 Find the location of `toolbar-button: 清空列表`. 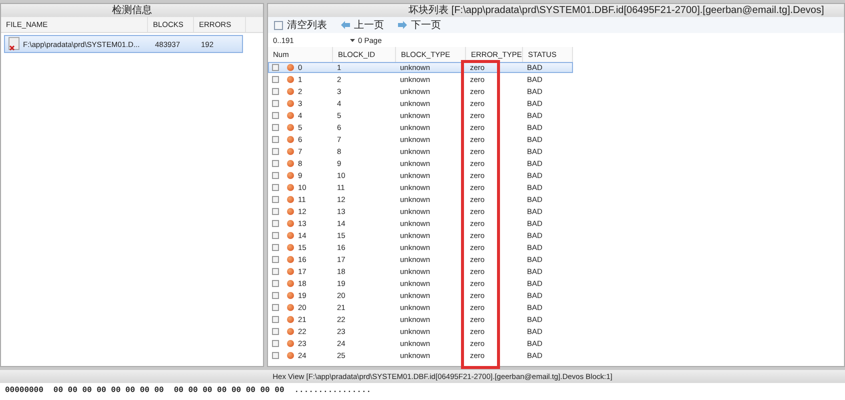

toolbar-button: 清空列表 is located at coordinates (300, 25).